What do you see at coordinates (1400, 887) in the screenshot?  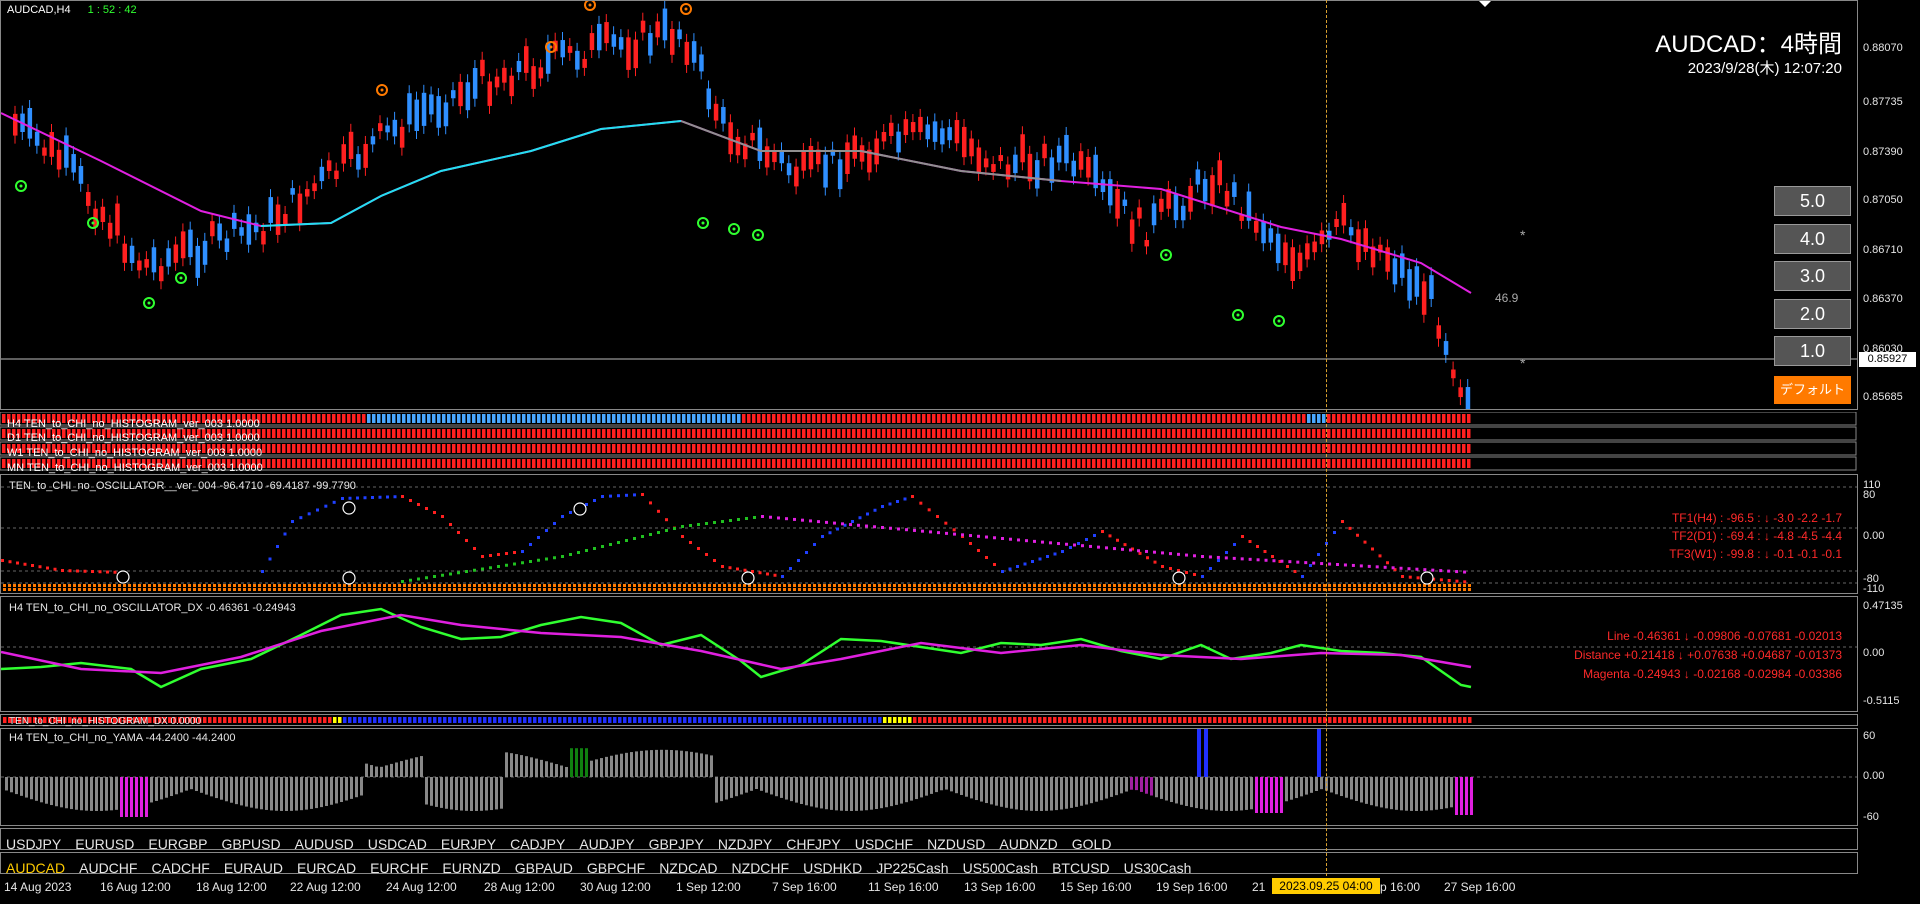 I see `date-tick: p 16:00` at bounding box center [1400, 887].